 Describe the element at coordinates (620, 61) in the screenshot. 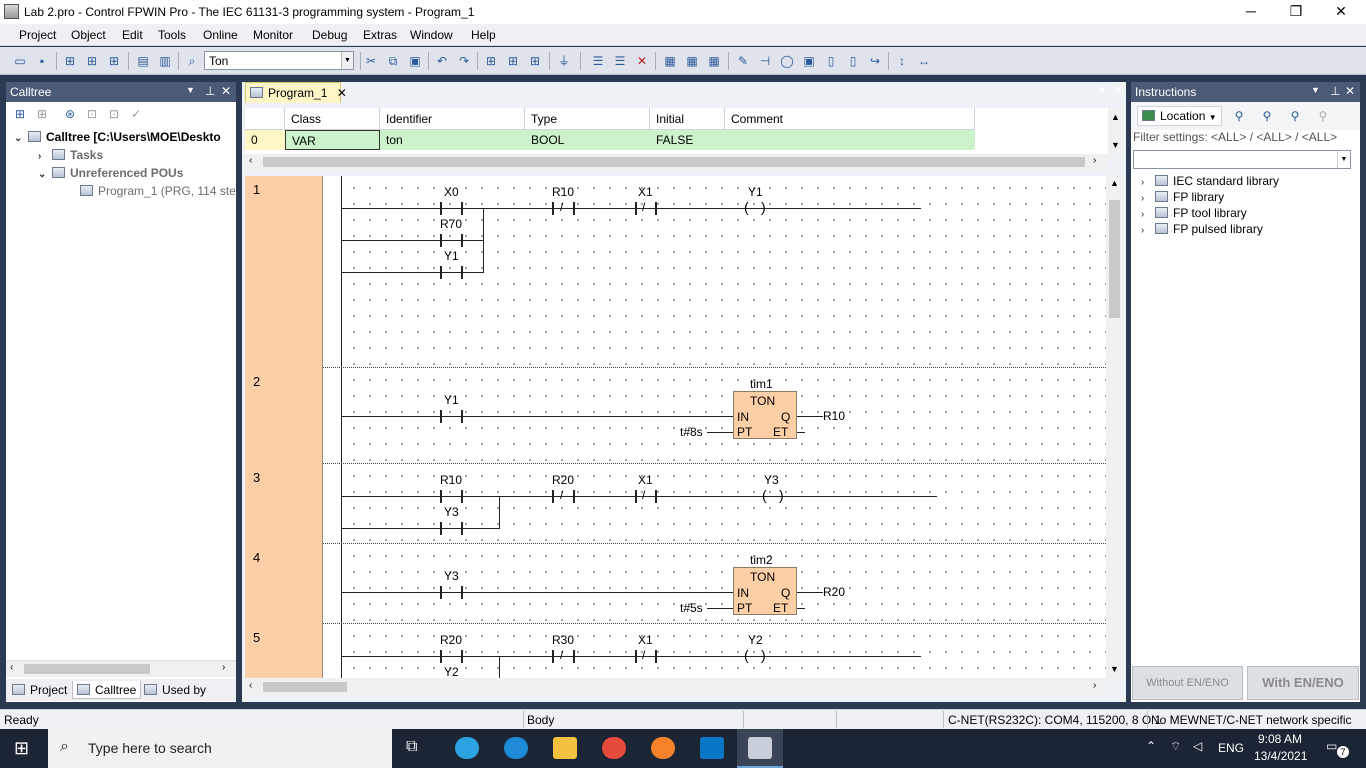

I see `insert-network-after-icon: ☰` at that location.